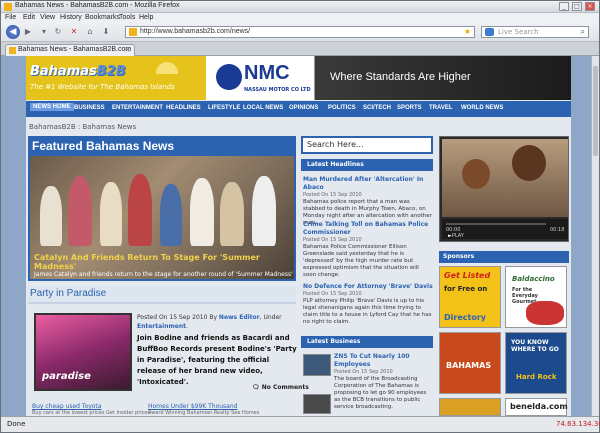 This screenshot has width=600, height=433. Describe the element at coordinates (300, 49) in the screenshot. I see `tab-bar: Bahamas News - BahamasB2B.com ×` at that location.